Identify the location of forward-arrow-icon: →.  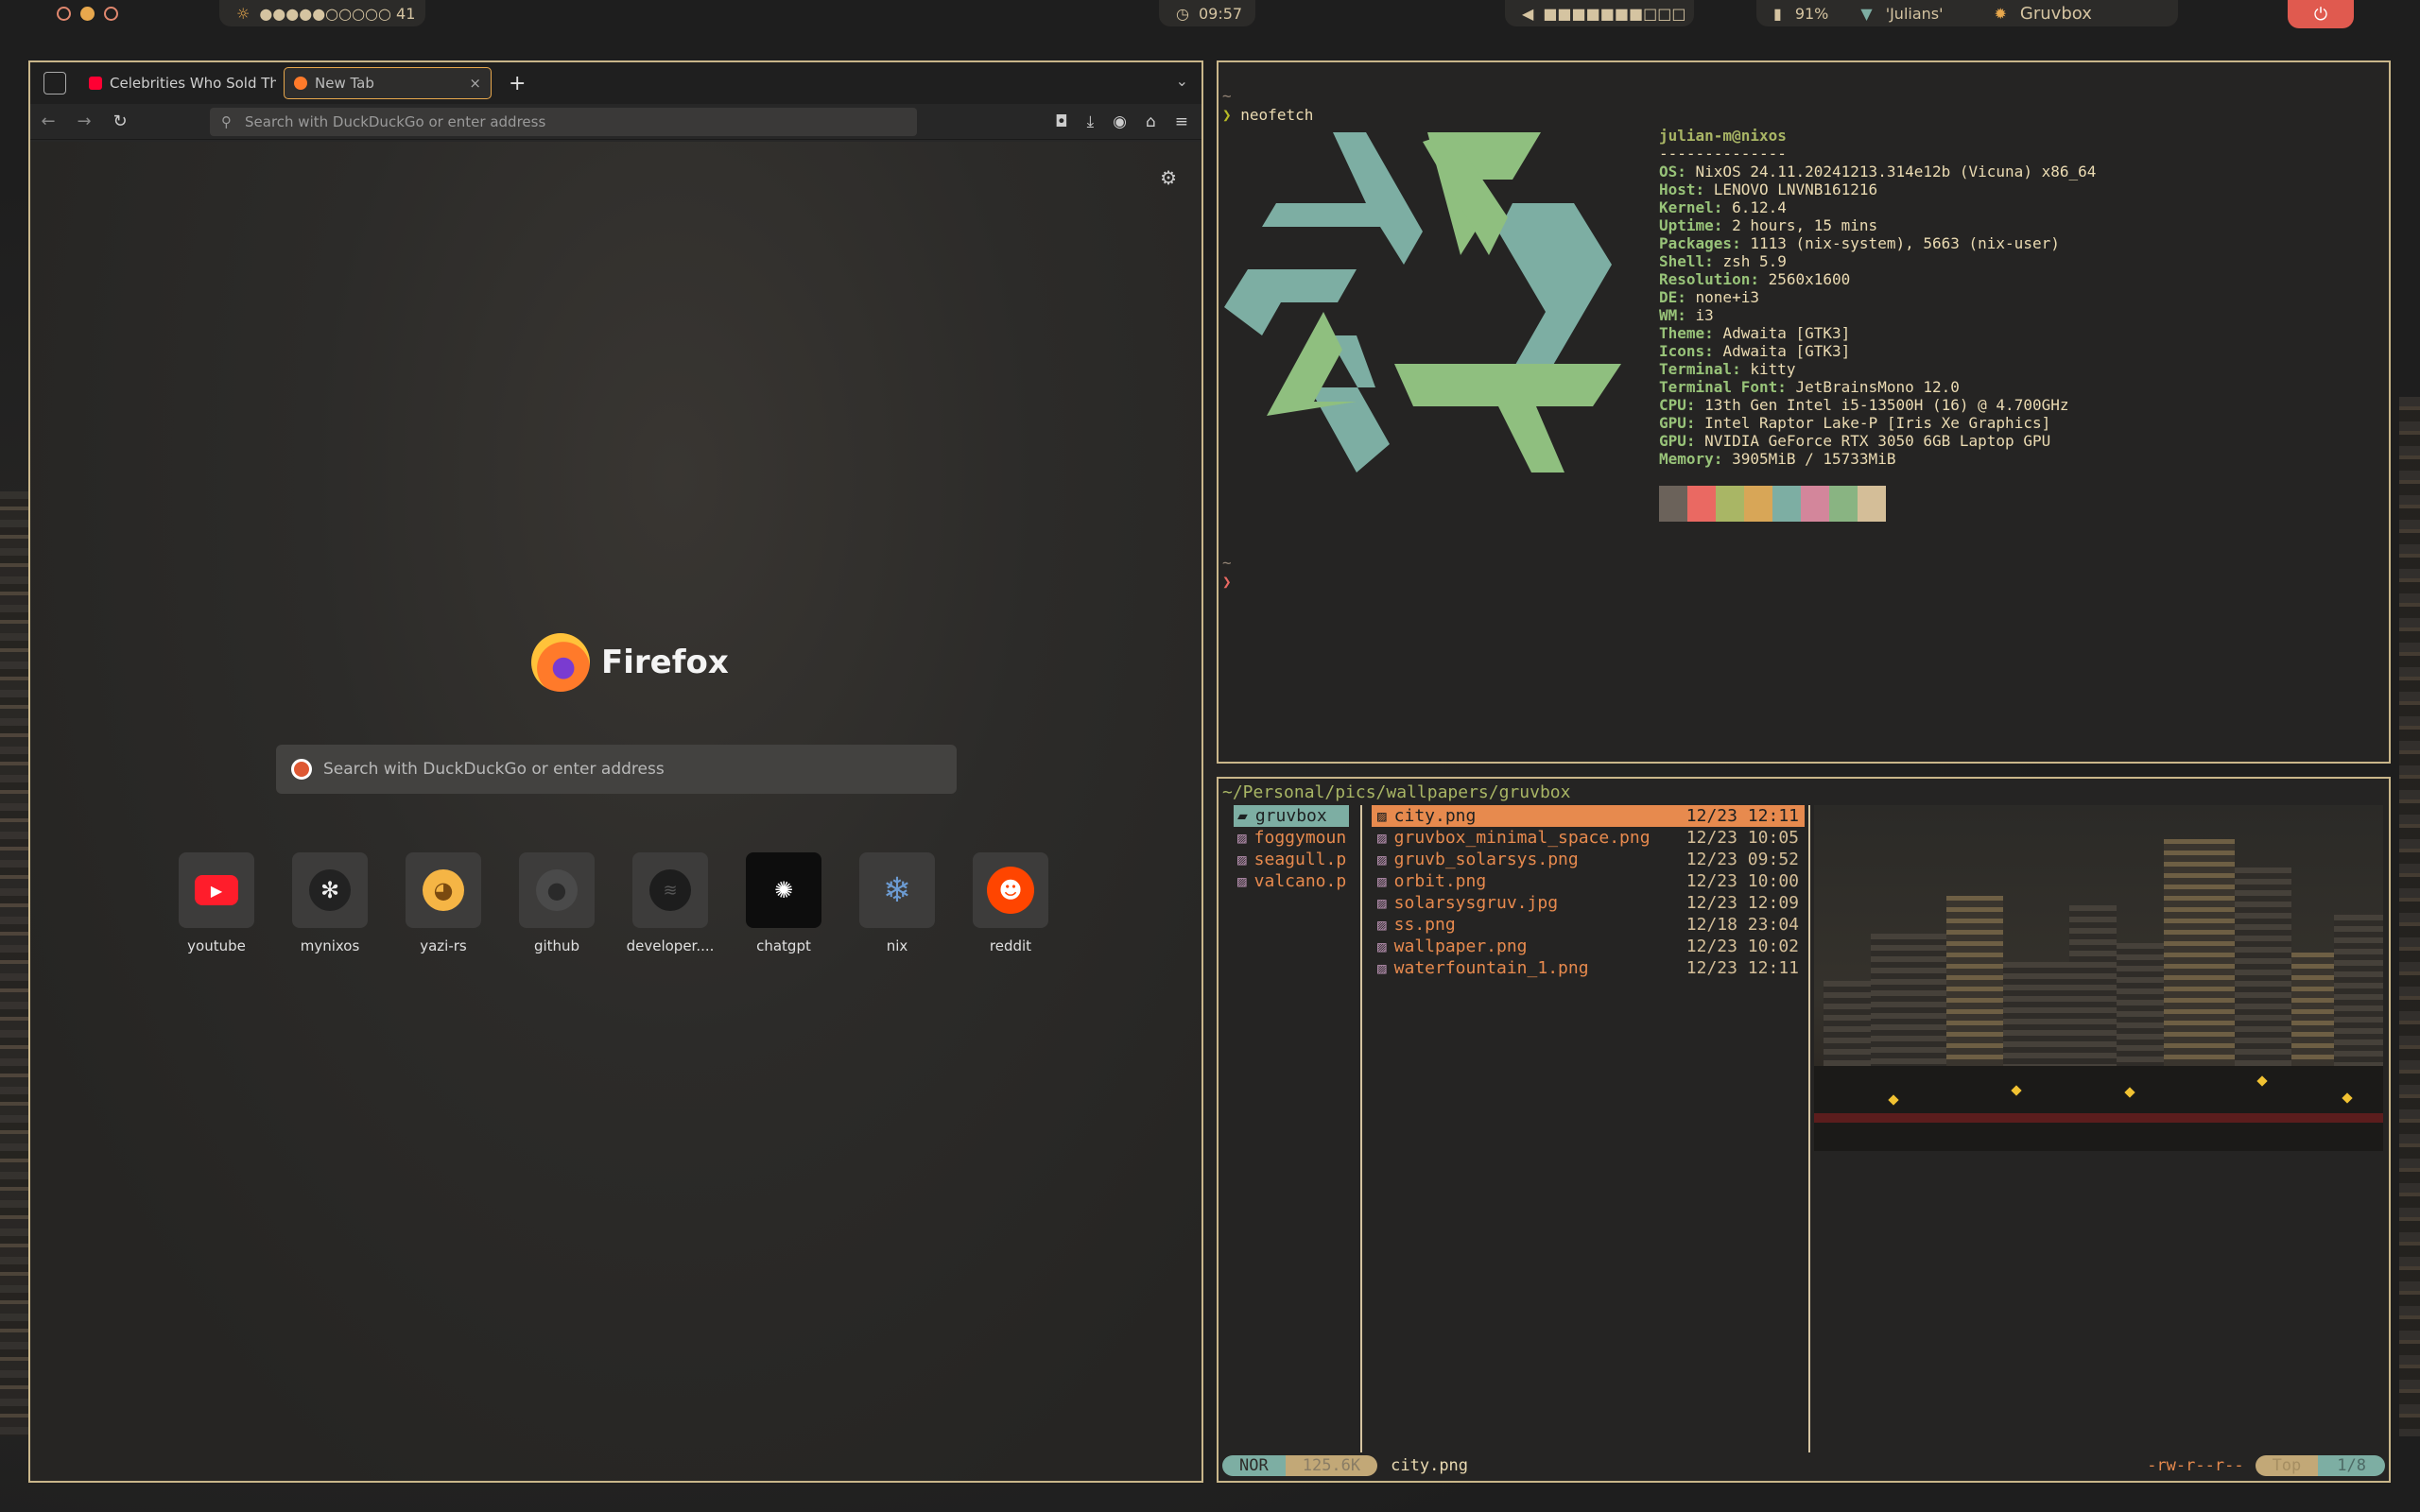
(84, 121).